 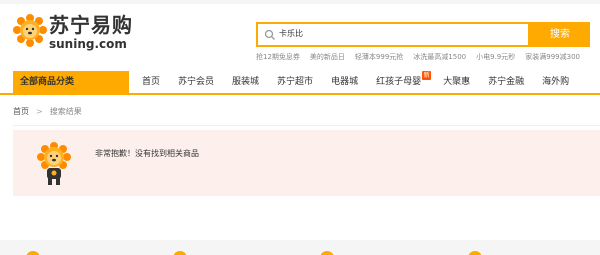 I want to click on hot-word-link: 轻薄本999元抢, so click(x=379, y=57).